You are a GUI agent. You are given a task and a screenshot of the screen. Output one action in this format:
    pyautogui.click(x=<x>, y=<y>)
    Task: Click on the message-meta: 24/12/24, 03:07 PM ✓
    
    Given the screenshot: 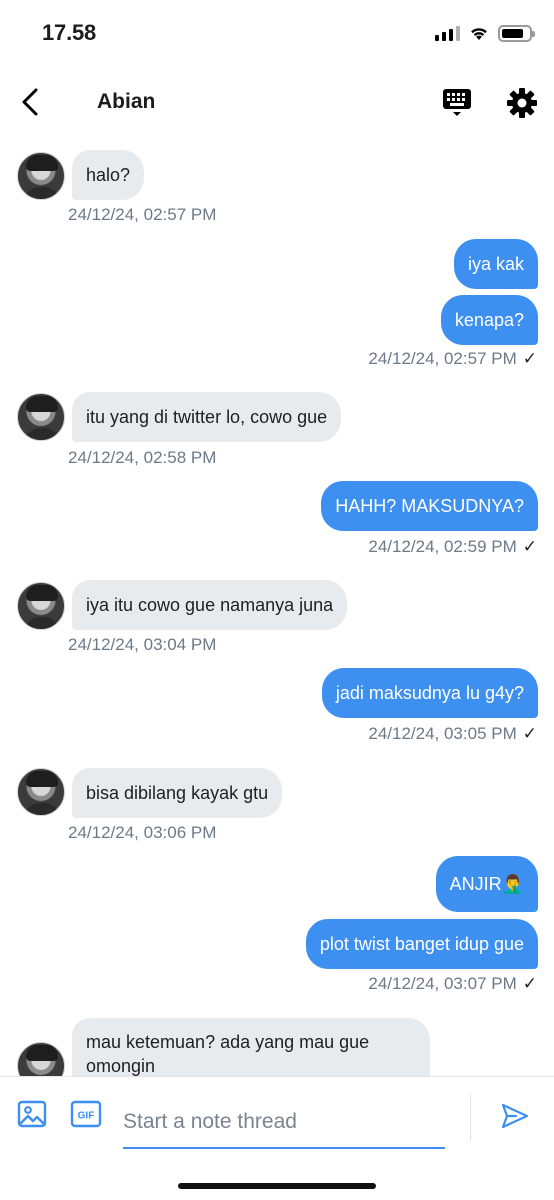 What is the action you would take?
    pyautogui.click(x=452, y=984)
    